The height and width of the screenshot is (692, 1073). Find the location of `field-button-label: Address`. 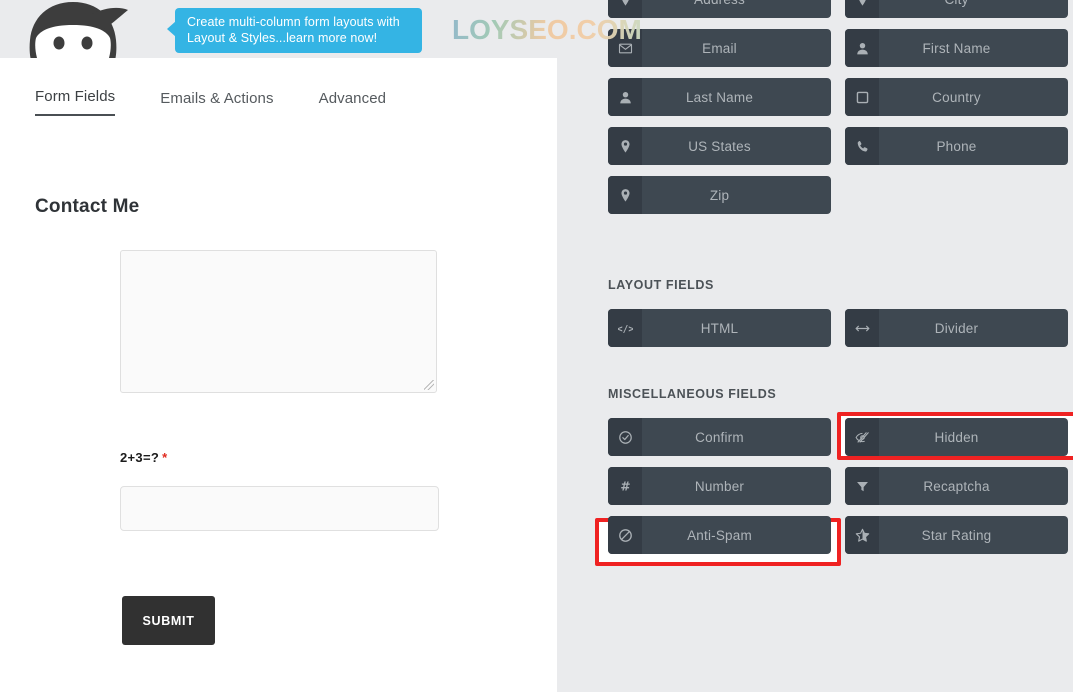

field-button-label: Address is located at coordinates (736, 9).